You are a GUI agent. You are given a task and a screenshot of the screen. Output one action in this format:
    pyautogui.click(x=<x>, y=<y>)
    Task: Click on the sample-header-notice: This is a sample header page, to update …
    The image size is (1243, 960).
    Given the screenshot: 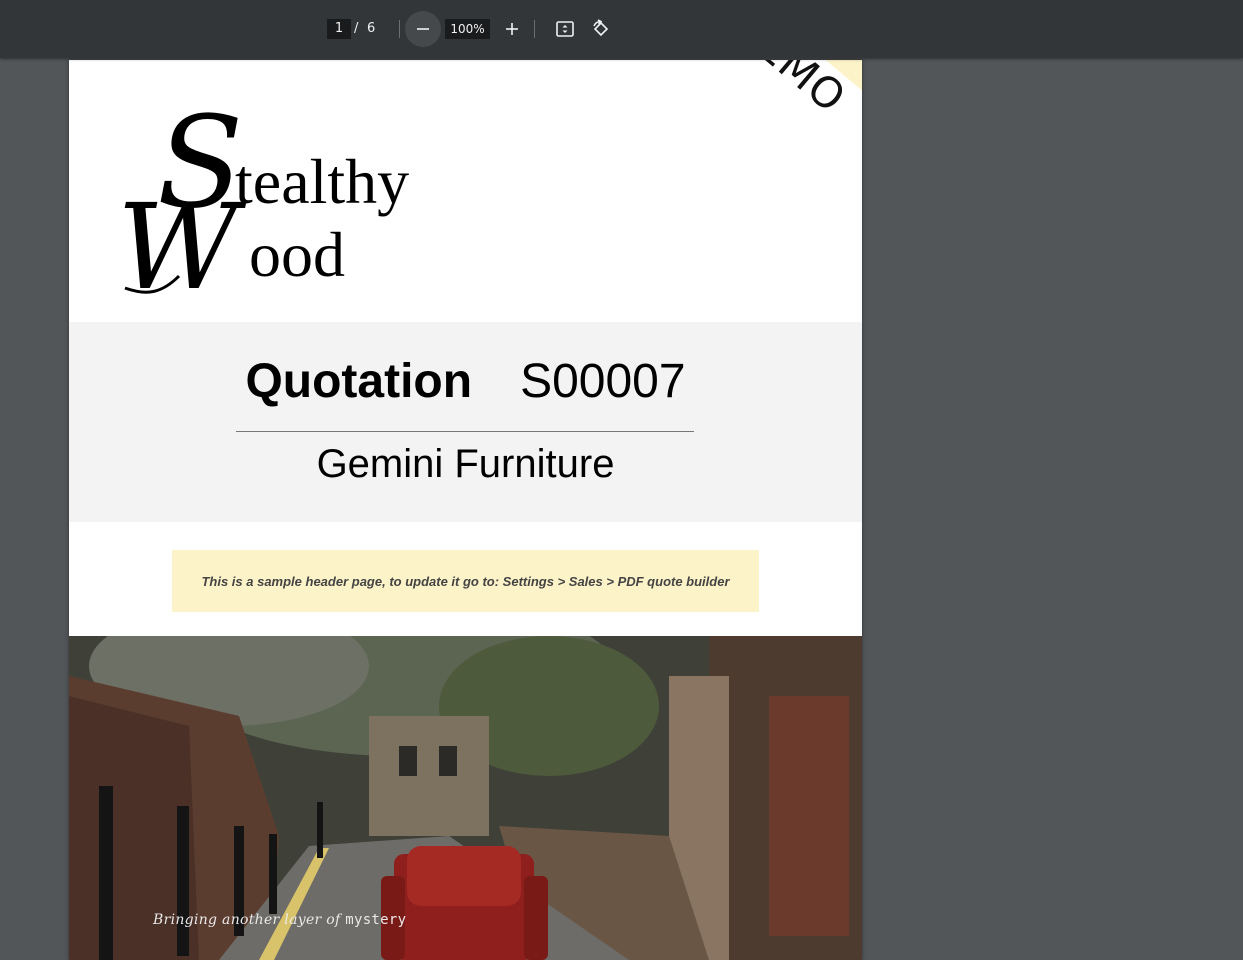 What is the action you would take?
    pyautogui.click(x=465, y=581)
    